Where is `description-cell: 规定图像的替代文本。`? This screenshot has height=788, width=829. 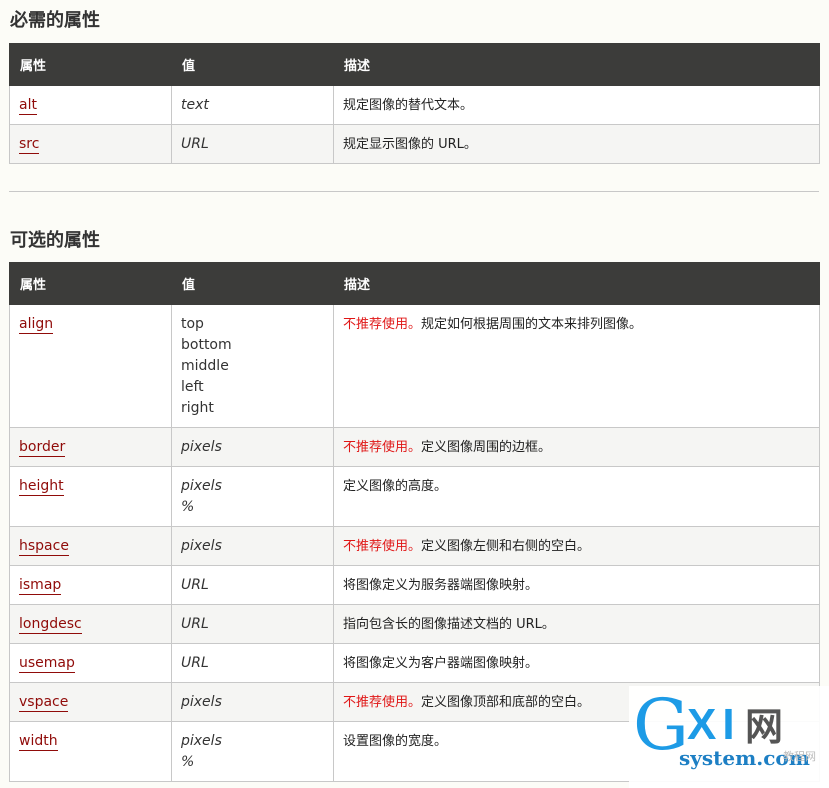
description-cell: 规定图像的替代文本。 is located at coordinates (576, 105).